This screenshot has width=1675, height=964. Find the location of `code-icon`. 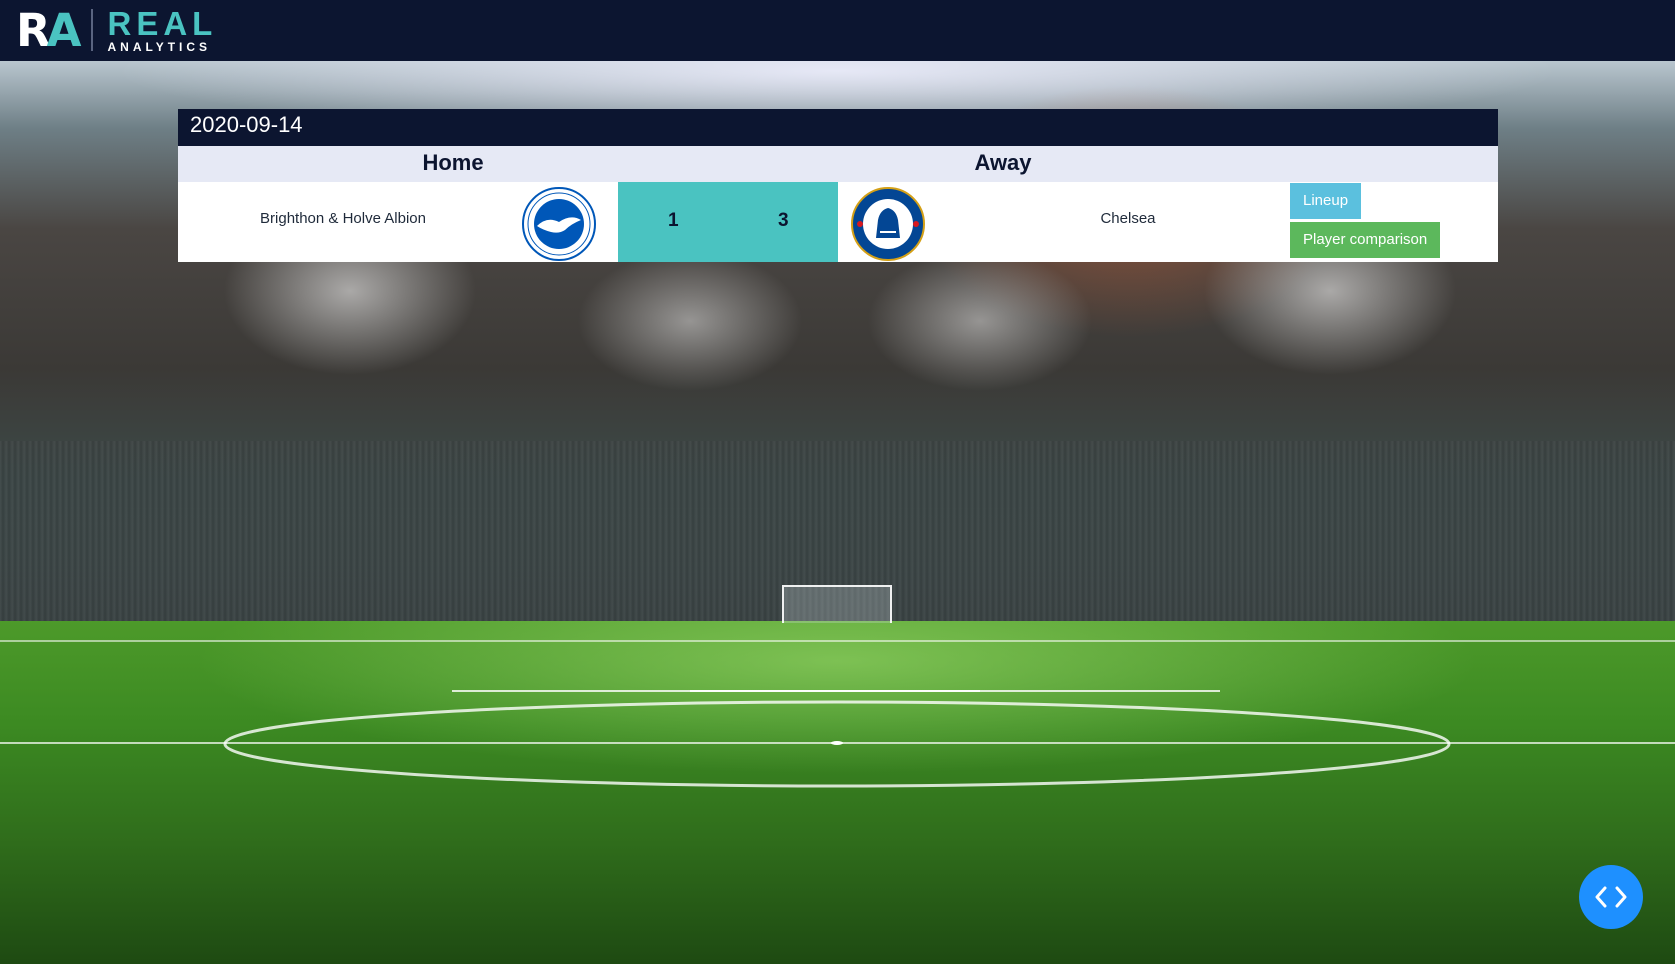

code-icon is located at coordinates (1611, 897).